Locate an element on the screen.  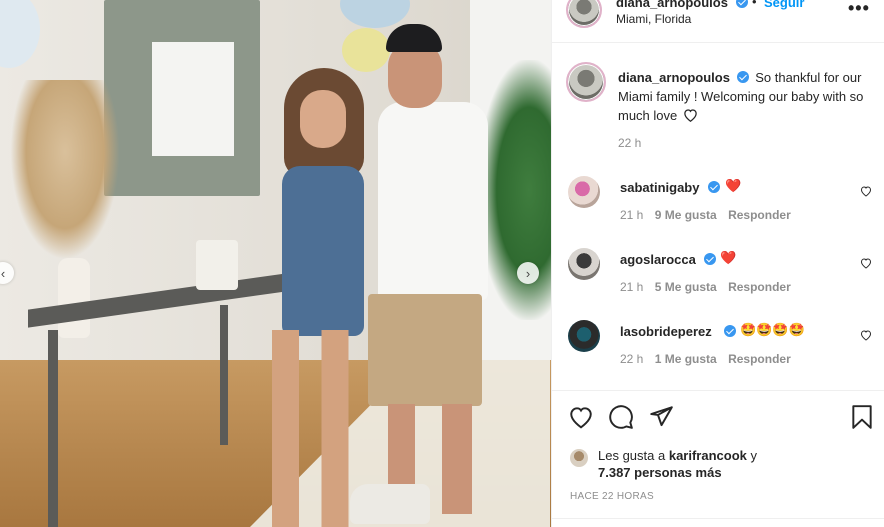
chevron-right-icon: › is located at coordinates (528, 273).